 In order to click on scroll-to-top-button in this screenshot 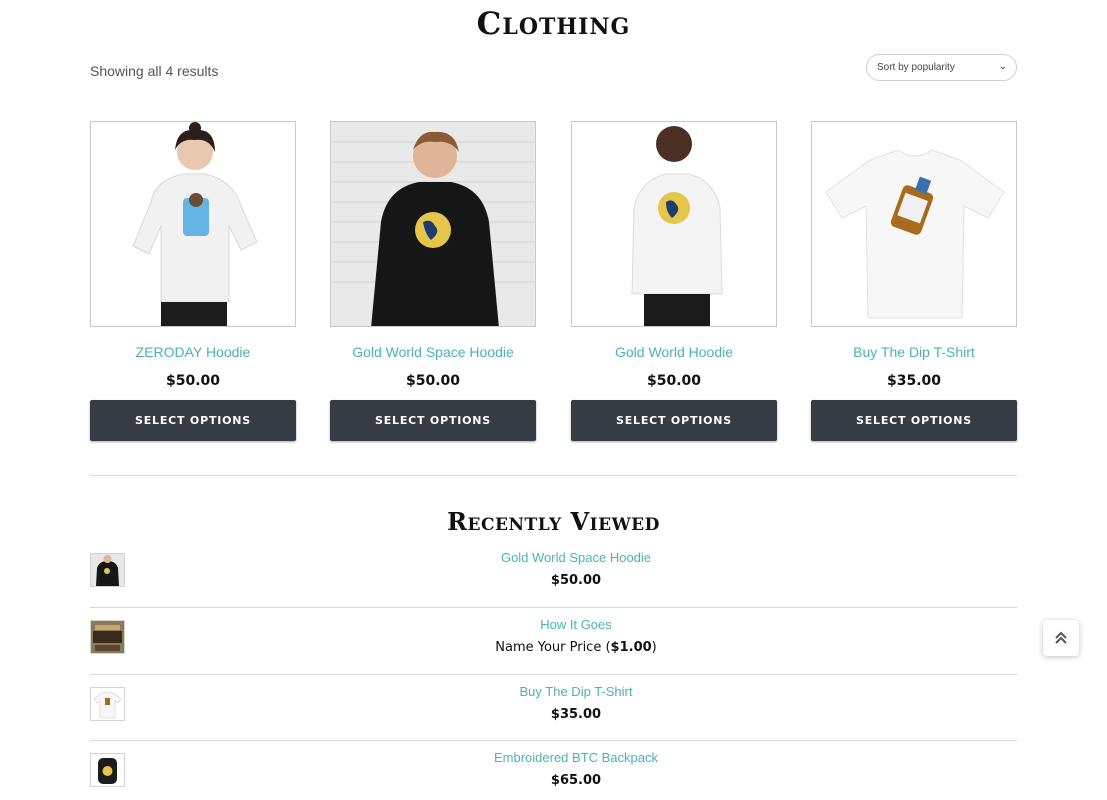, I will do `click(1061, 638)`.